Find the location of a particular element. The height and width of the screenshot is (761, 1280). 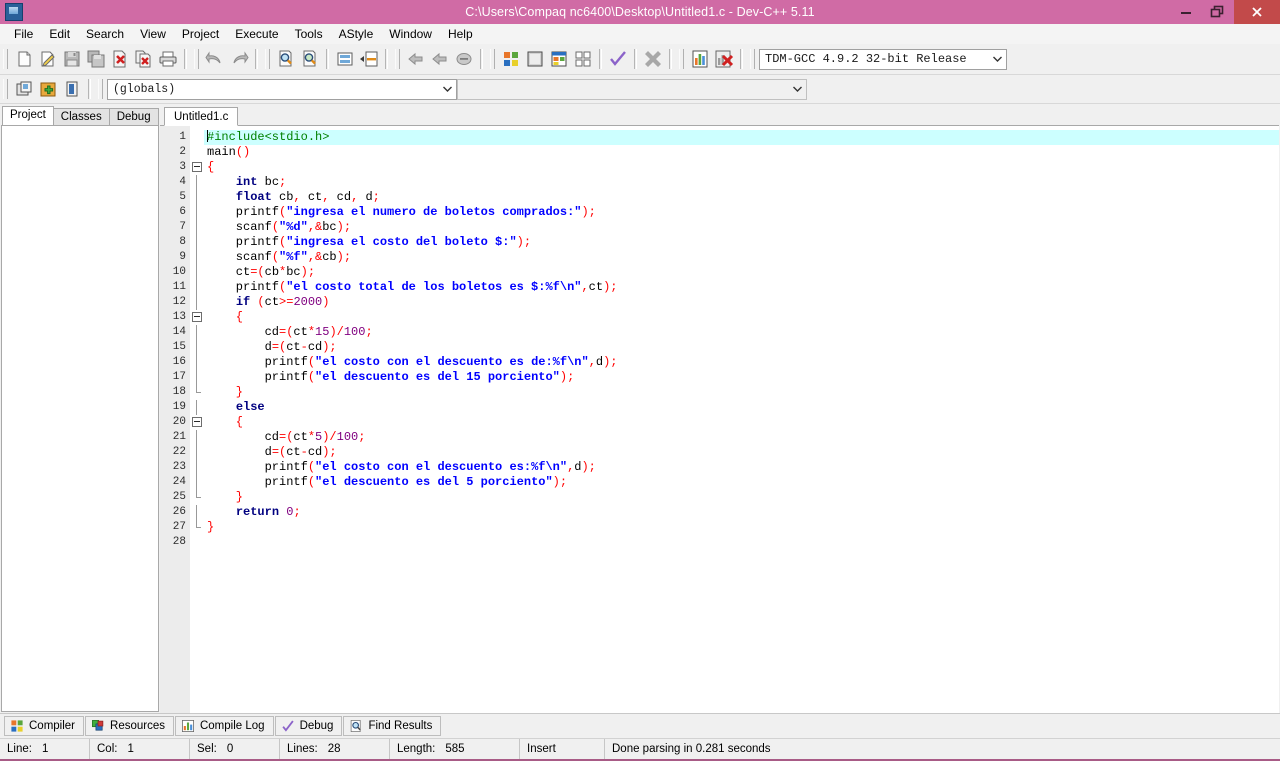

close-file-icon is located at coordinates (120, 59).